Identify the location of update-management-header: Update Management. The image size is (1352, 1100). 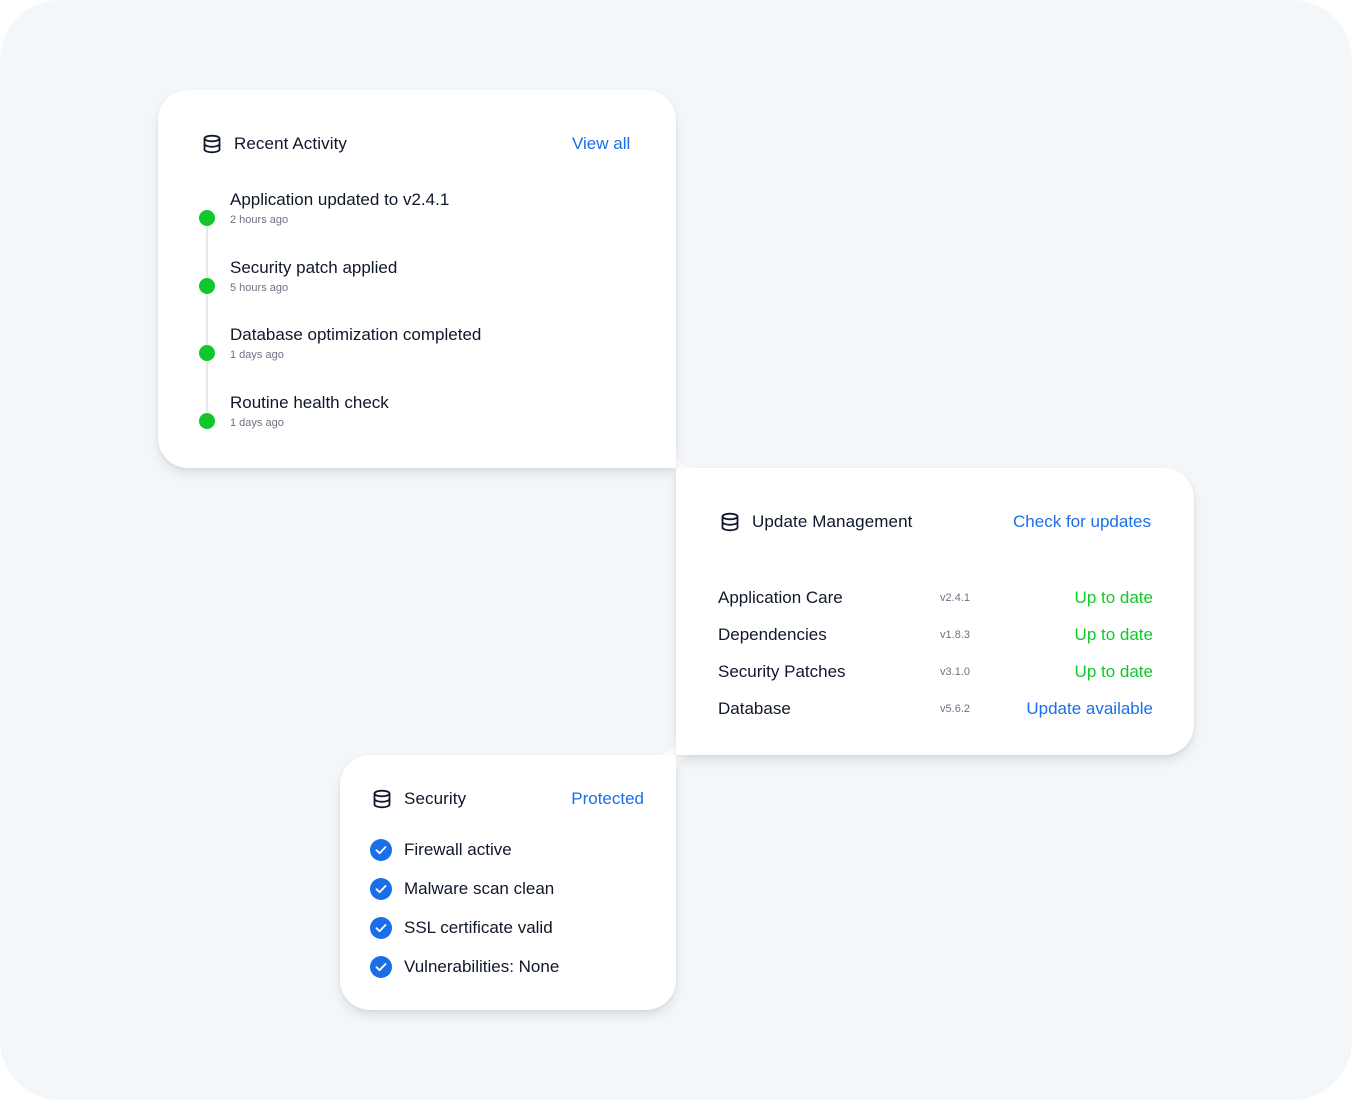
(816, 522).